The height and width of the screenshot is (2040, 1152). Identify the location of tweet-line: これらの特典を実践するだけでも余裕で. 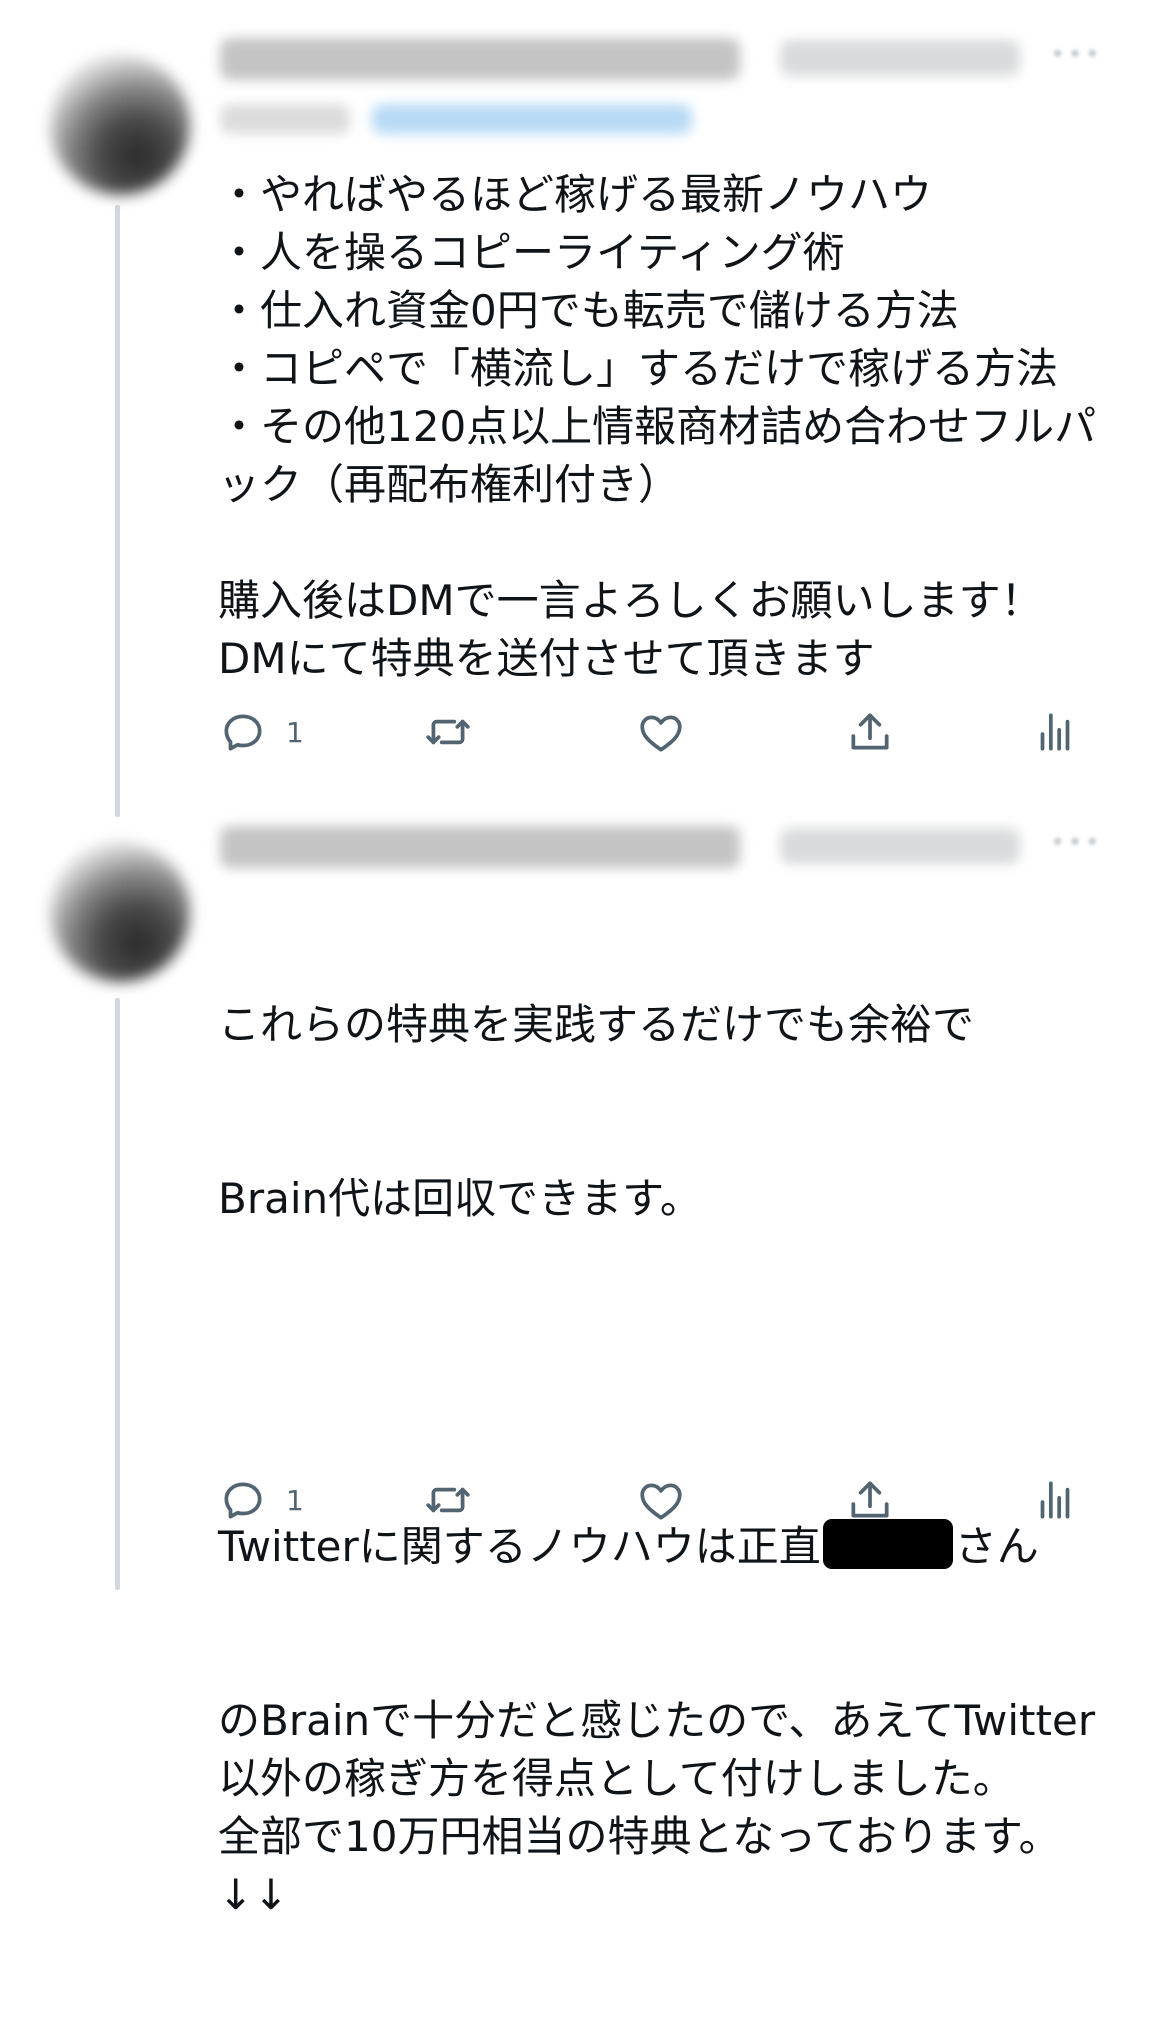
(596, 1024).